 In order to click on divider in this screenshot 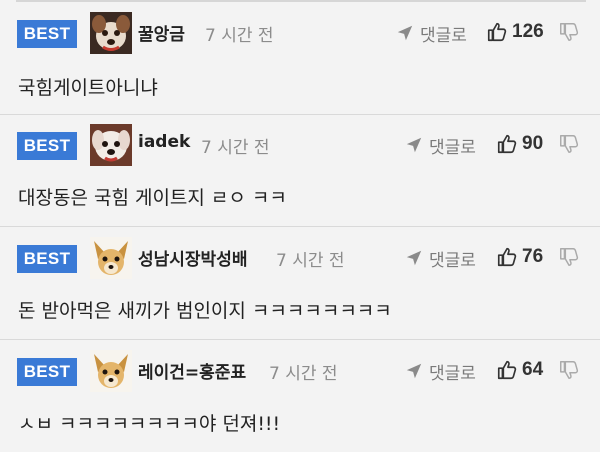, I will do `click(301, 1)`.